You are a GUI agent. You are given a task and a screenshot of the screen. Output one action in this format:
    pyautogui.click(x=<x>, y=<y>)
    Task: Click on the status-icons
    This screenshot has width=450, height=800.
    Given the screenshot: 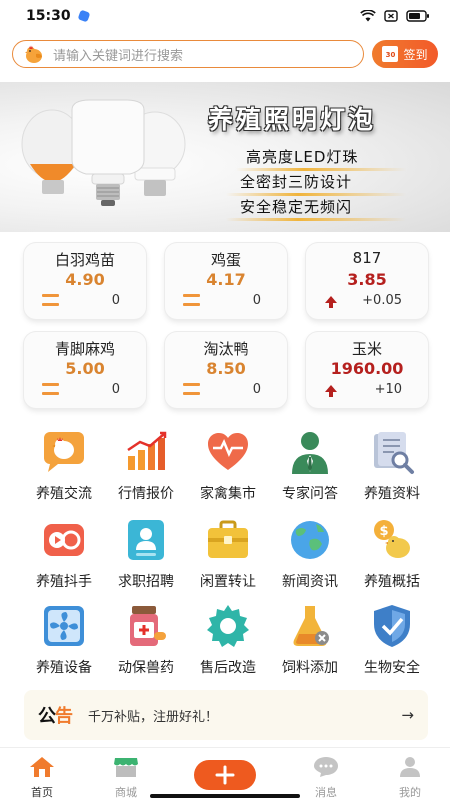 What is the action you would take?
    pyautogui.click(x=395, y=16)
    